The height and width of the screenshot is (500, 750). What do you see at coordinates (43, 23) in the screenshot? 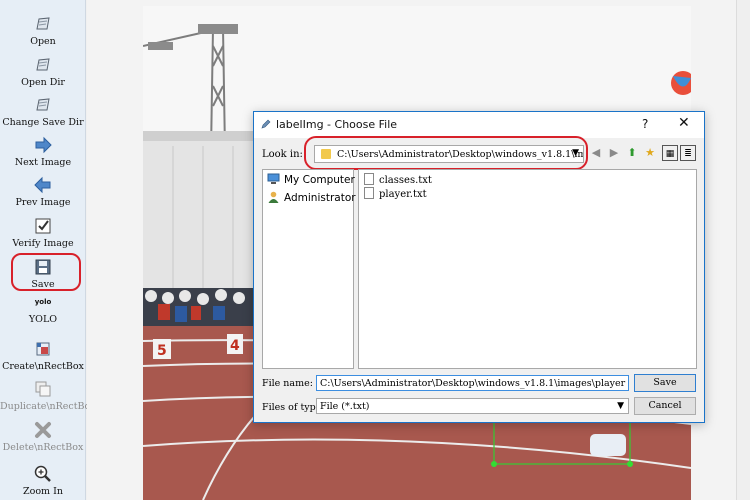
I see `open-file-icon` at bounding box center [43, 23].